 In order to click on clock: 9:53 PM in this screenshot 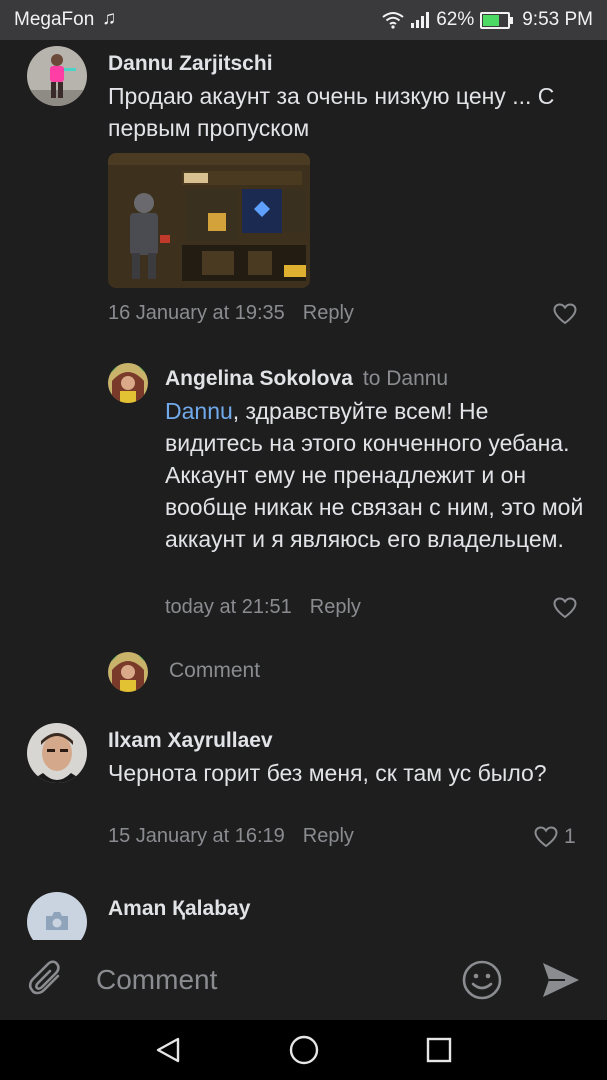, I will do `click(557, 19)`.